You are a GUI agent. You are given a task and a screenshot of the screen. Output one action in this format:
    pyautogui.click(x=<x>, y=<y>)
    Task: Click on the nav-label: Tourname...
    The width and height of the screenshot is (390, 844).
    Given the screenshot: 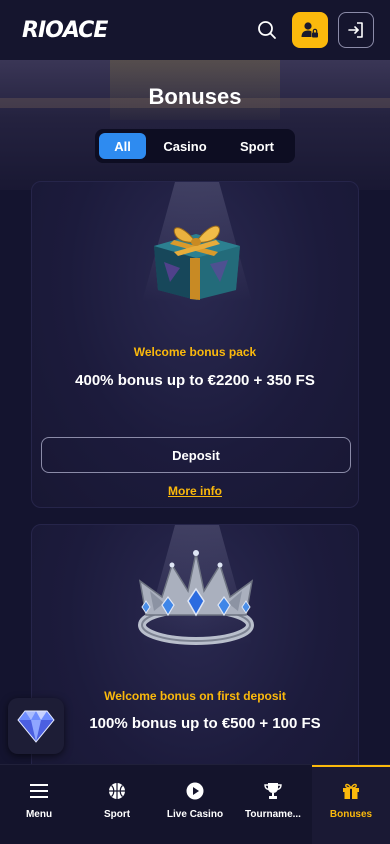 What is the action you would take?
    pyautogui.click(x=273, y=814)
    